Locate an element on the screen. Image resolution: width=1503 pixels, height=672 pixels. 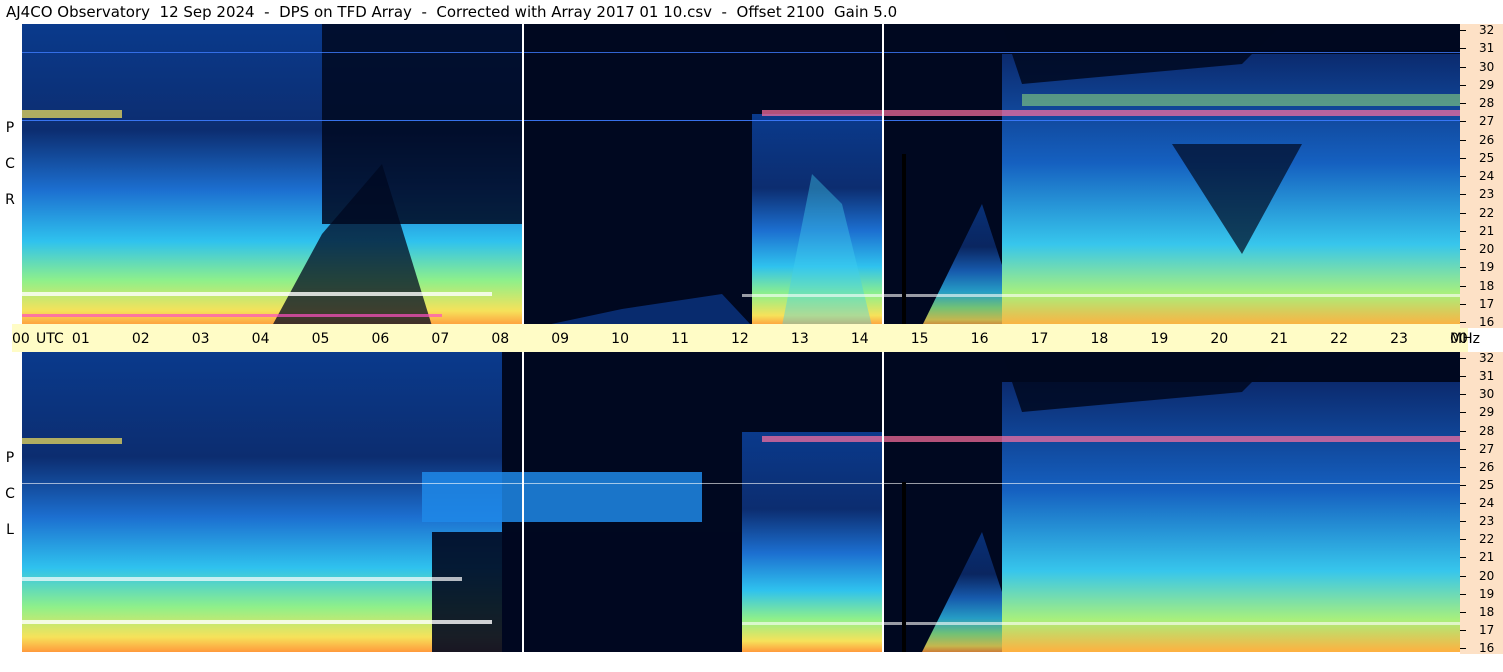
time-tick-label: 11 is located at coordinates (680, 339).